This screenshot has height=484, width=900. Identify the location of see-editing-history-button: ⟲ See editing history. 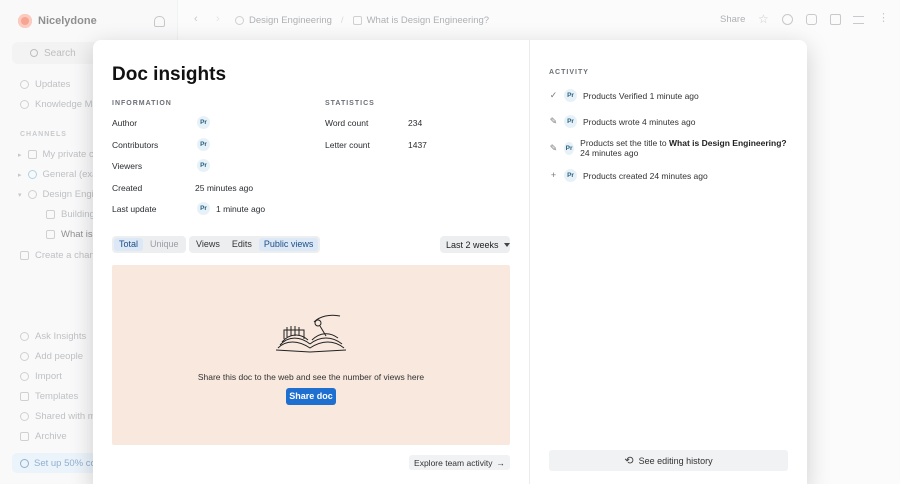
(668, 460).